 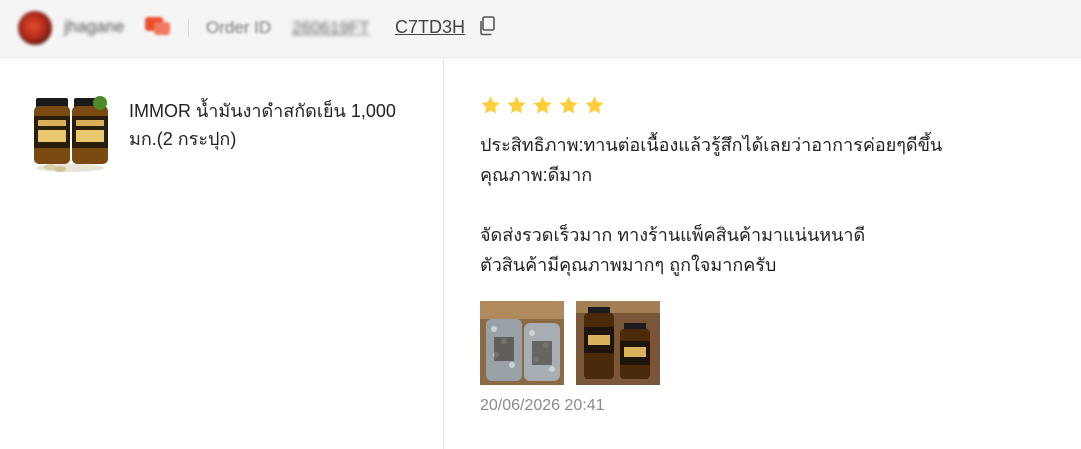 I want to click on review-line, so click(x=711, y=205).